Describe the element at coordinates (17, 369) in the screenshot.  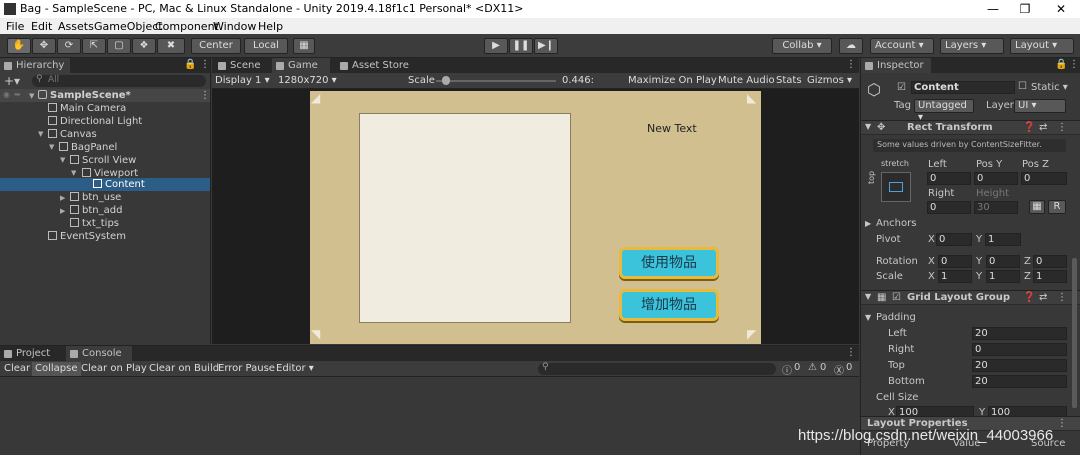
I see `clear-button: Clear` at that location.